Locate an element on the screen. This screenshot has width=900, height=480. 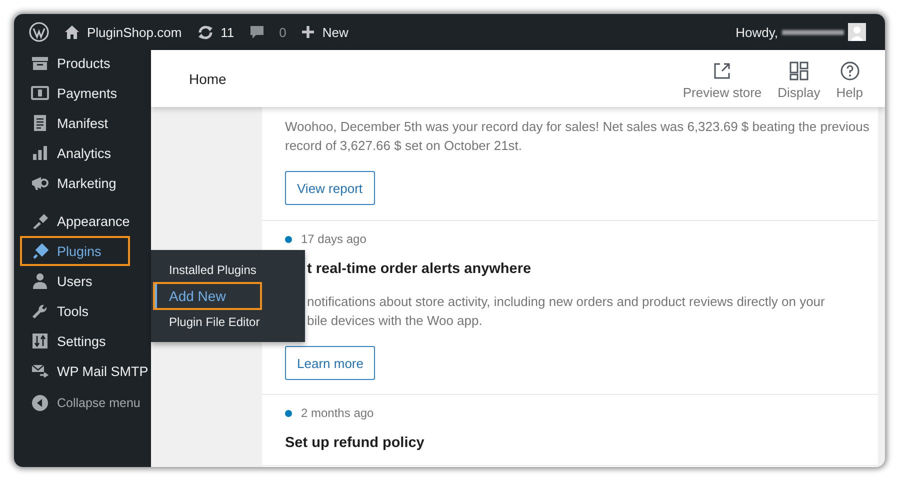
item-date: 17 days ago is located at coordinates (333, 239).